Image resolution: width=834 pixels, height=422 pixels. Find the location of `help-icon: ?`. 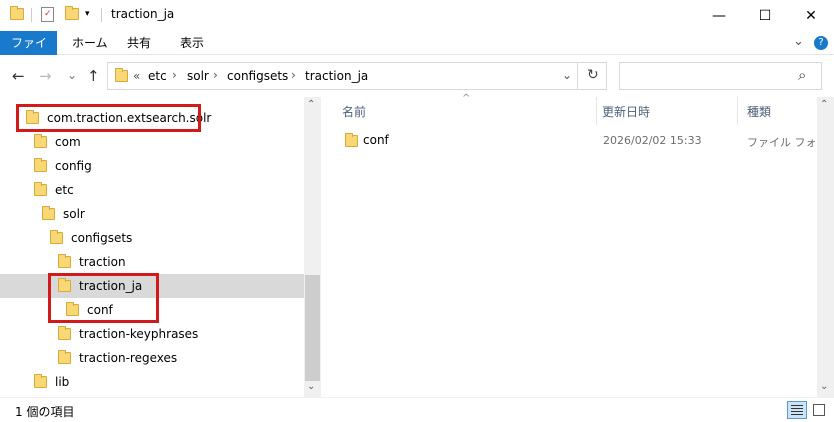

help-icon: ? is located at coordinates (821, 43).